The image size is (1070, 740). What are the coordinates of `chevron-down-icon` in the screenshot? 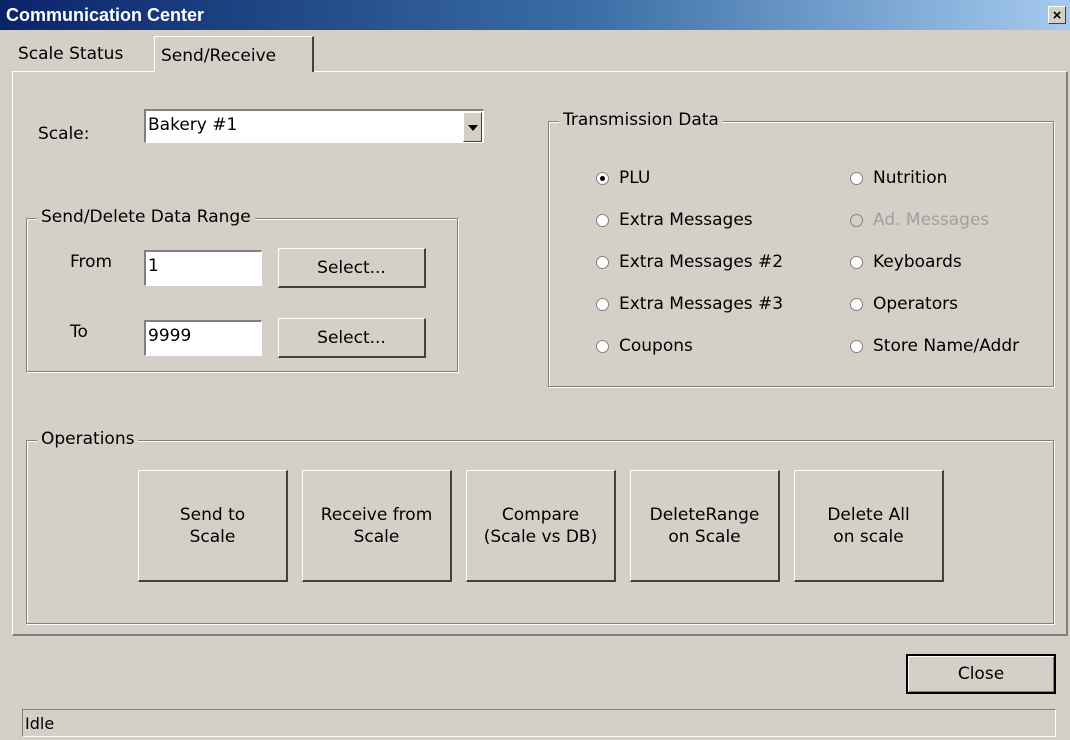 It's located at (472, 127).